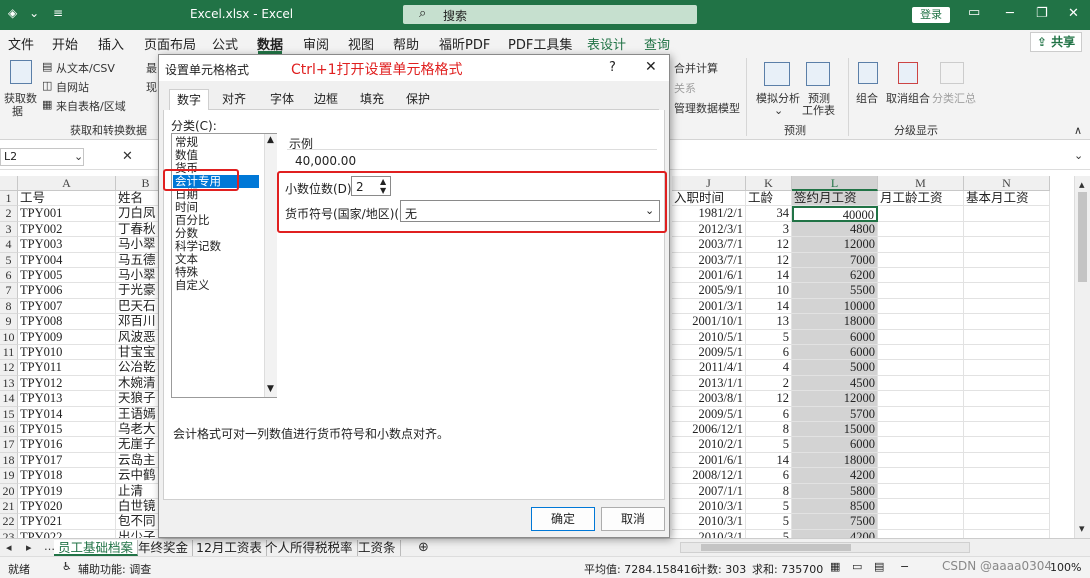 The width and height of the screenshot is (1090, 578). I want to click on column-header-j: J, so click(709, 183).